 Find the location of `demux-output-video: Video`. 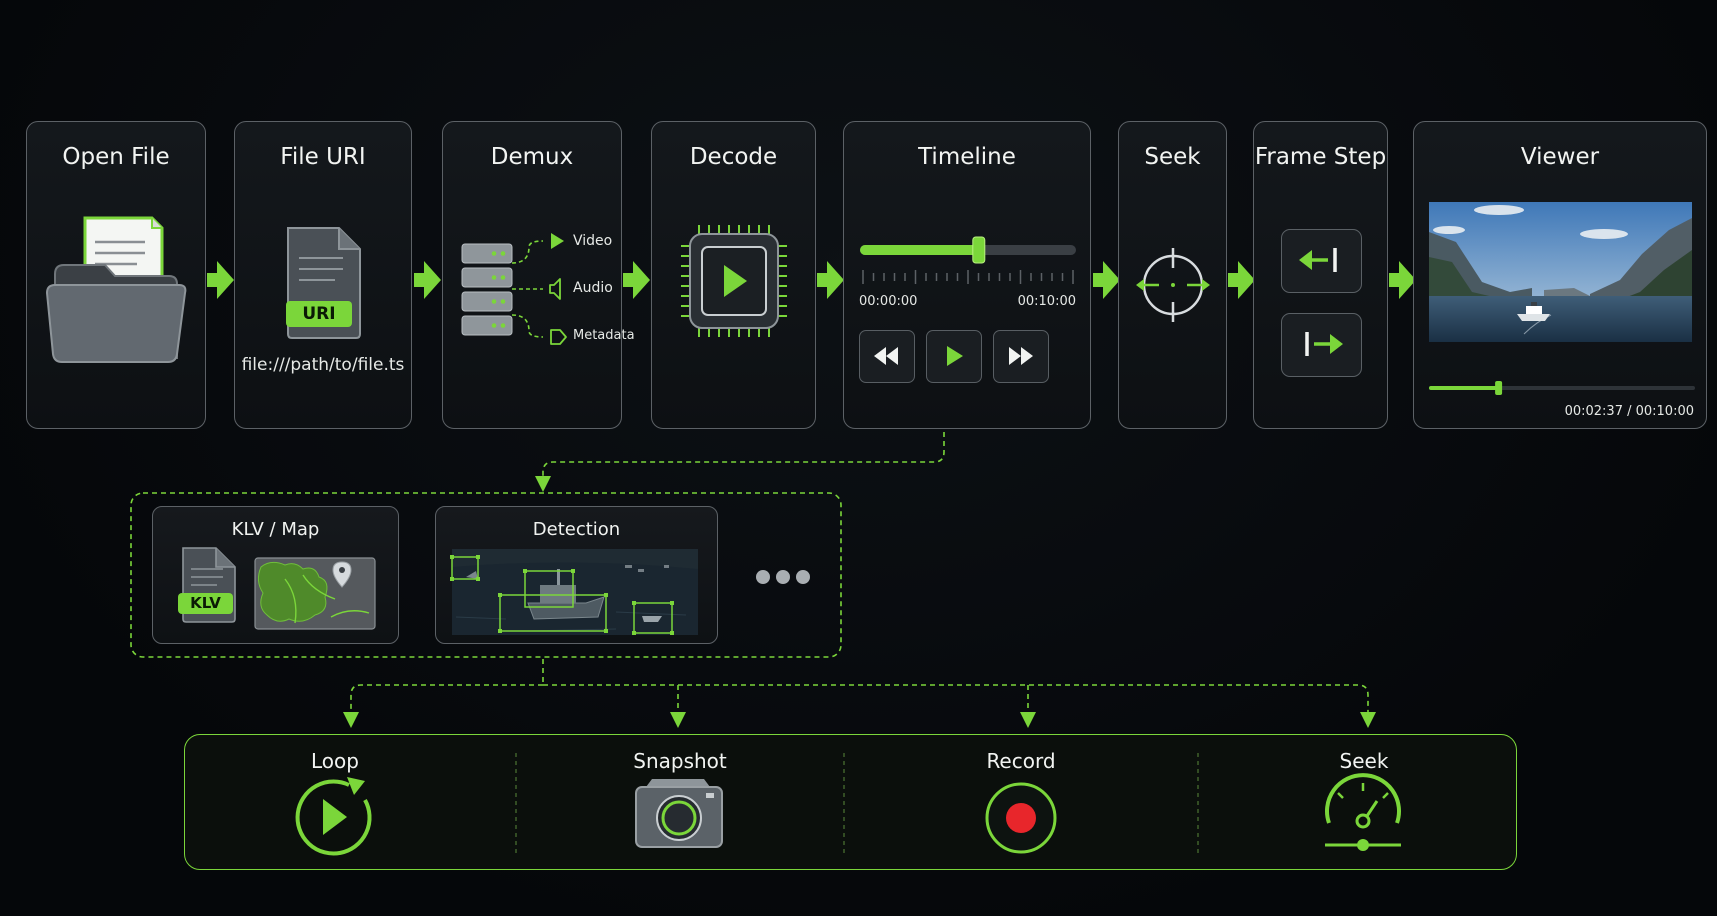

demux-output-video: Video is located at coordinates (593, 241).